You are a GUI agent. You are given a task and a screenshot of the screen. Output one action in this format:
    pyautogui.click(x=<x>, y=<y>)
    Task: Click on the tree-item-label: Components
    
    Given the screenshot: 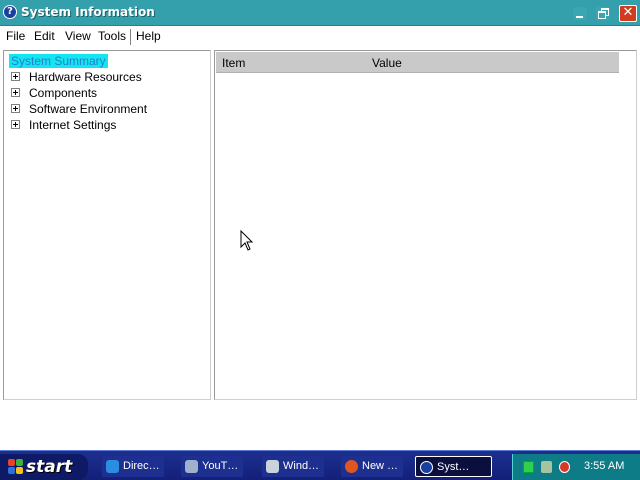 What is the action you would take?
    pyautogui.click(x=63, y=93)
    